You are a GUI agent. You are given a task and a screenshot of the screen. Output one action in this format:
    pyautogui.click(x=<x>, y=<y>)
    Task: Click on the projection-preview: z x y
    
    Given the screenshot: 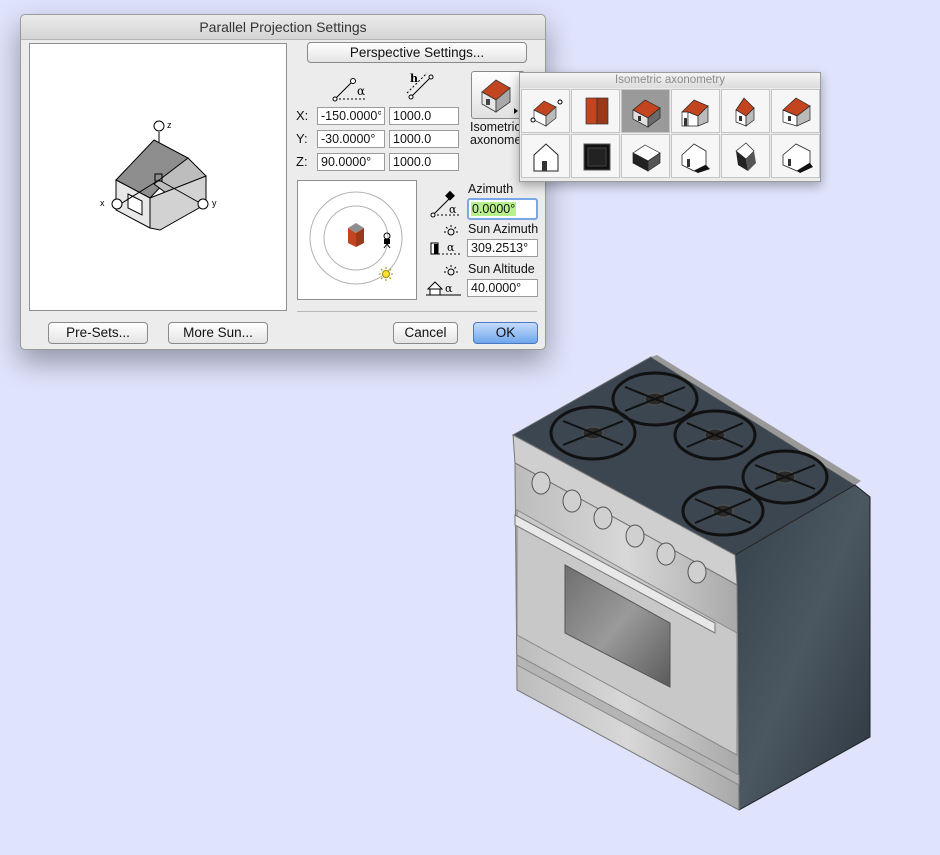 What is the action you would take?
    pyautogui.click(x=158, y=177)
    